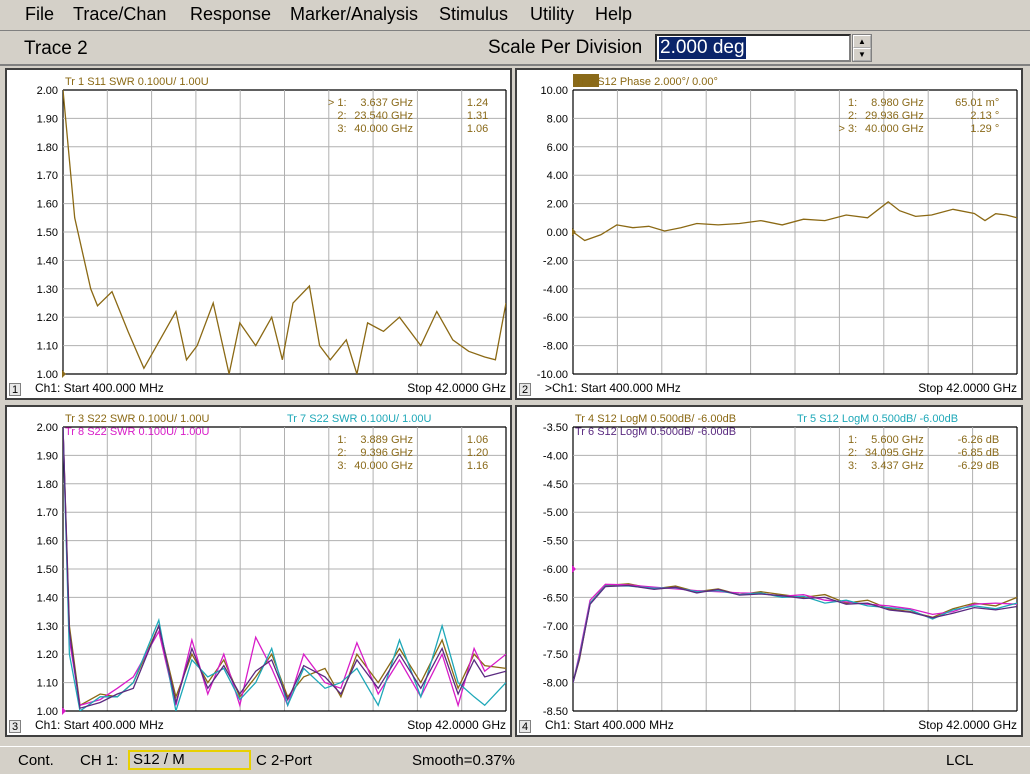  I want to click on entry-title: Trace 2, so click(56, 48).